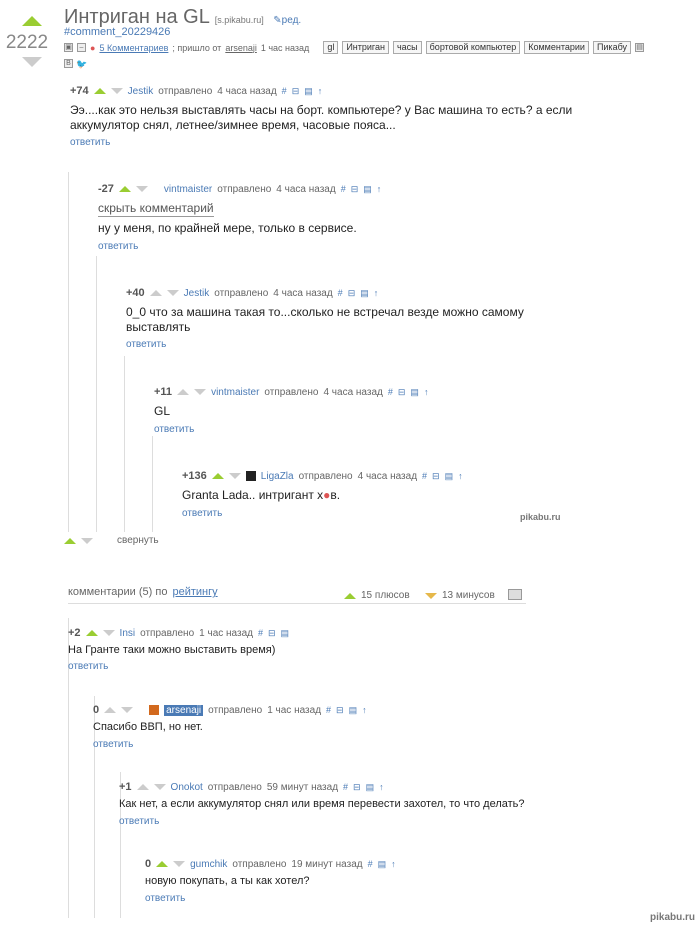  I want to click on post-title-text: Интриган на GL, so click(136, 17).